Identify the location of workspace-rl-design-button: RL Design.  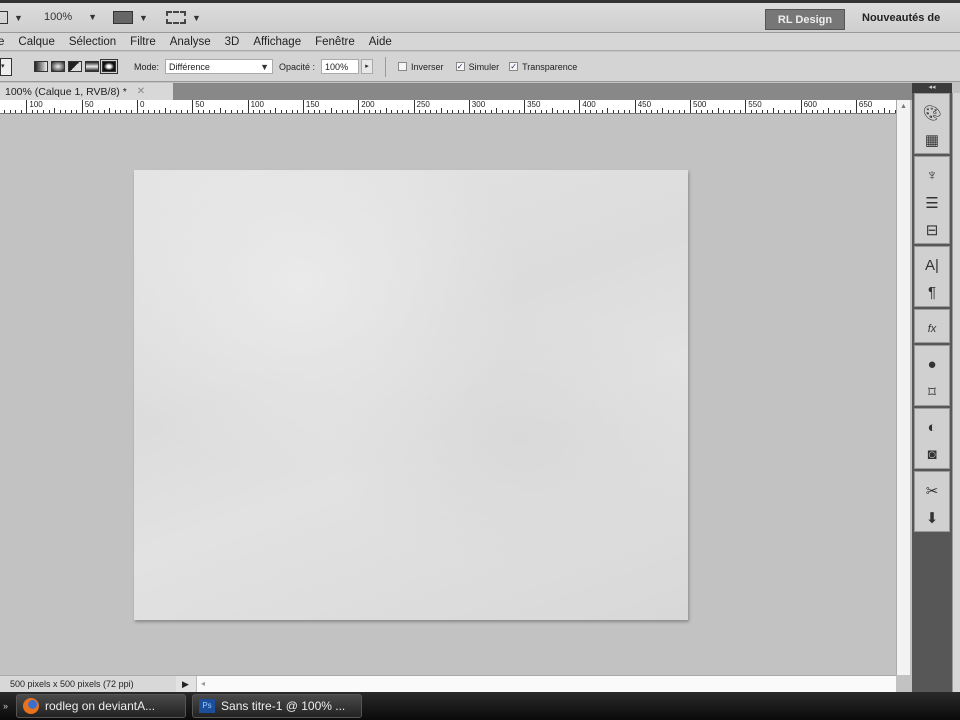
(805, 19).